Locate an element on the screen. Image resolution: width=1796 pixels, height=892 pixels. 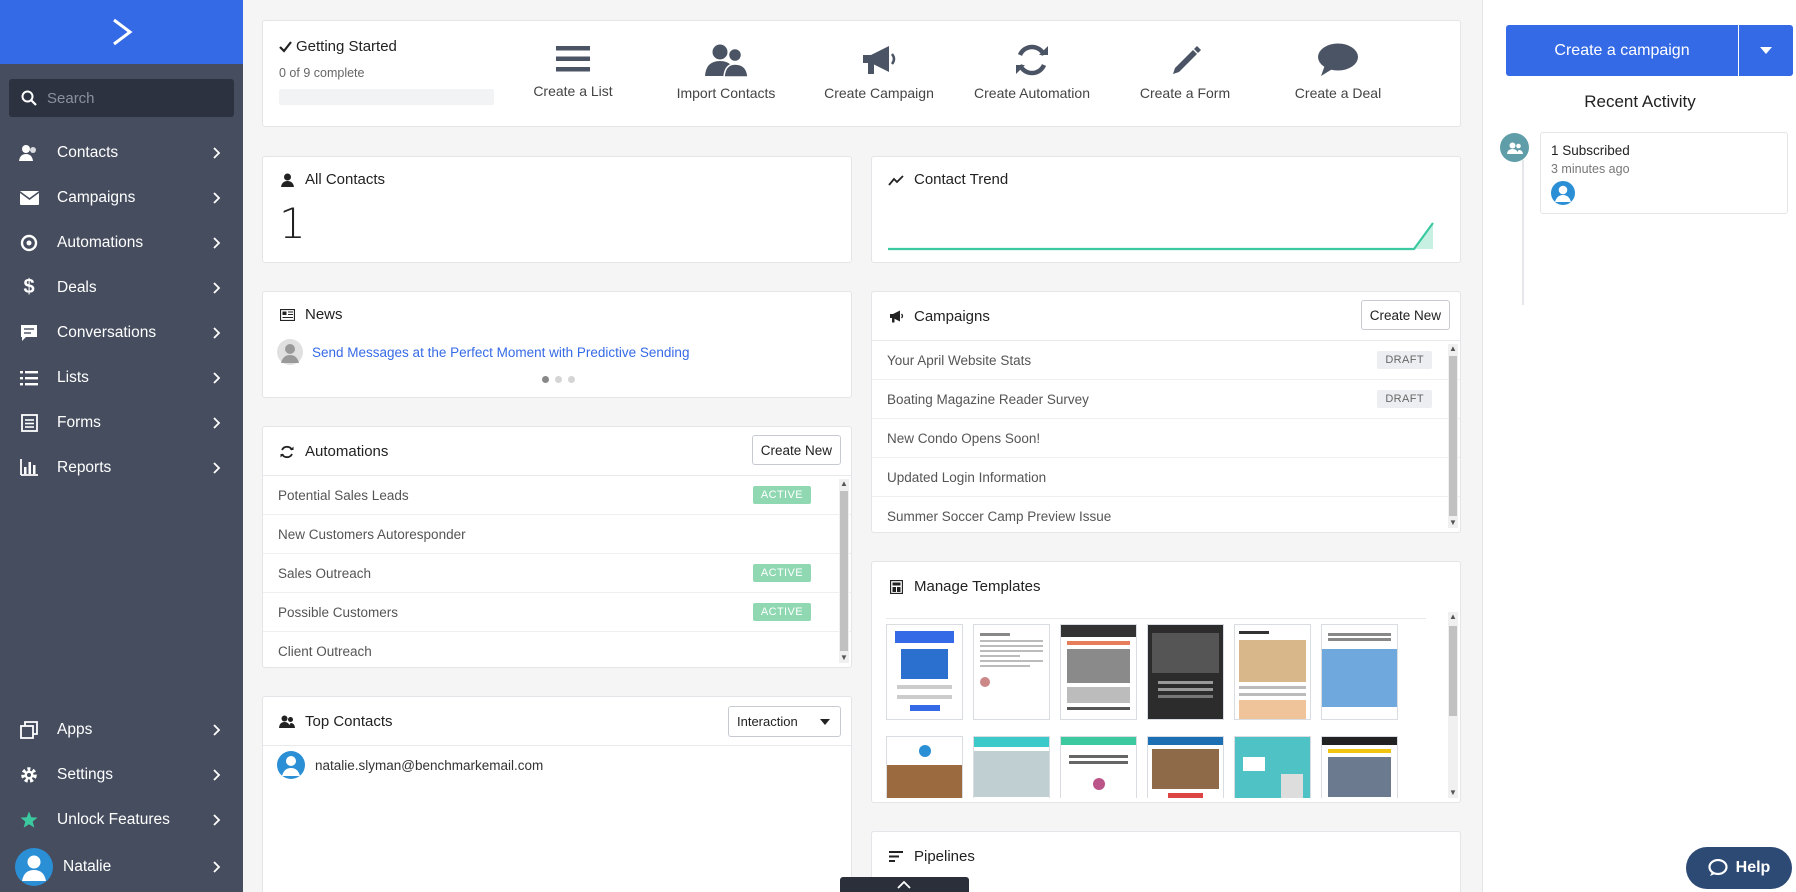
card-header: All Contacts is located at coordinates (332, 179).